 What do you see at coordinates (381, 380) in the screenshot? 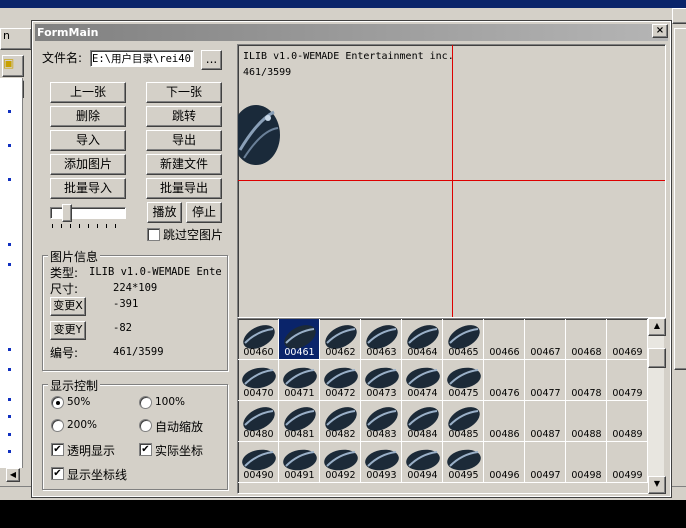
I see `thumbnail-cell: 00473` at bounding box center [381, 380].